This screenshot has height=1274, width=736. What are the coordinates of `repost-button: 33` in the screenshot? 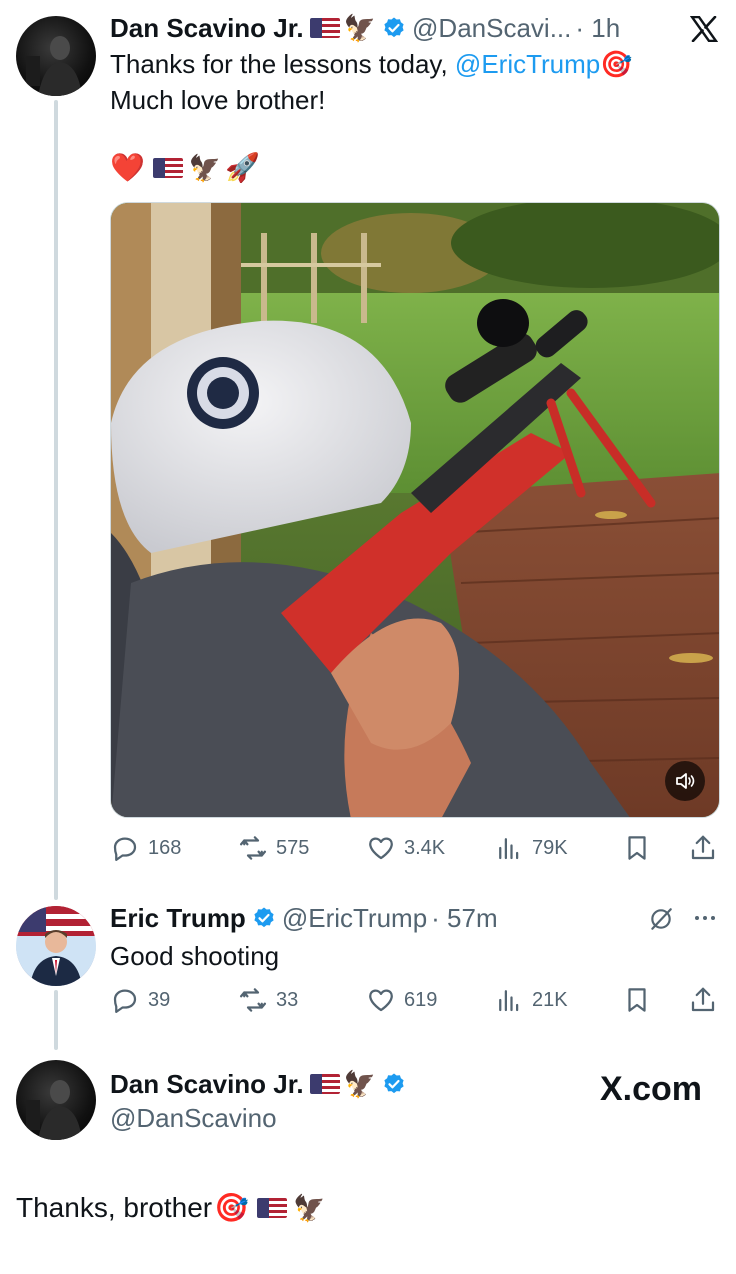 It's located at (268, 1000).